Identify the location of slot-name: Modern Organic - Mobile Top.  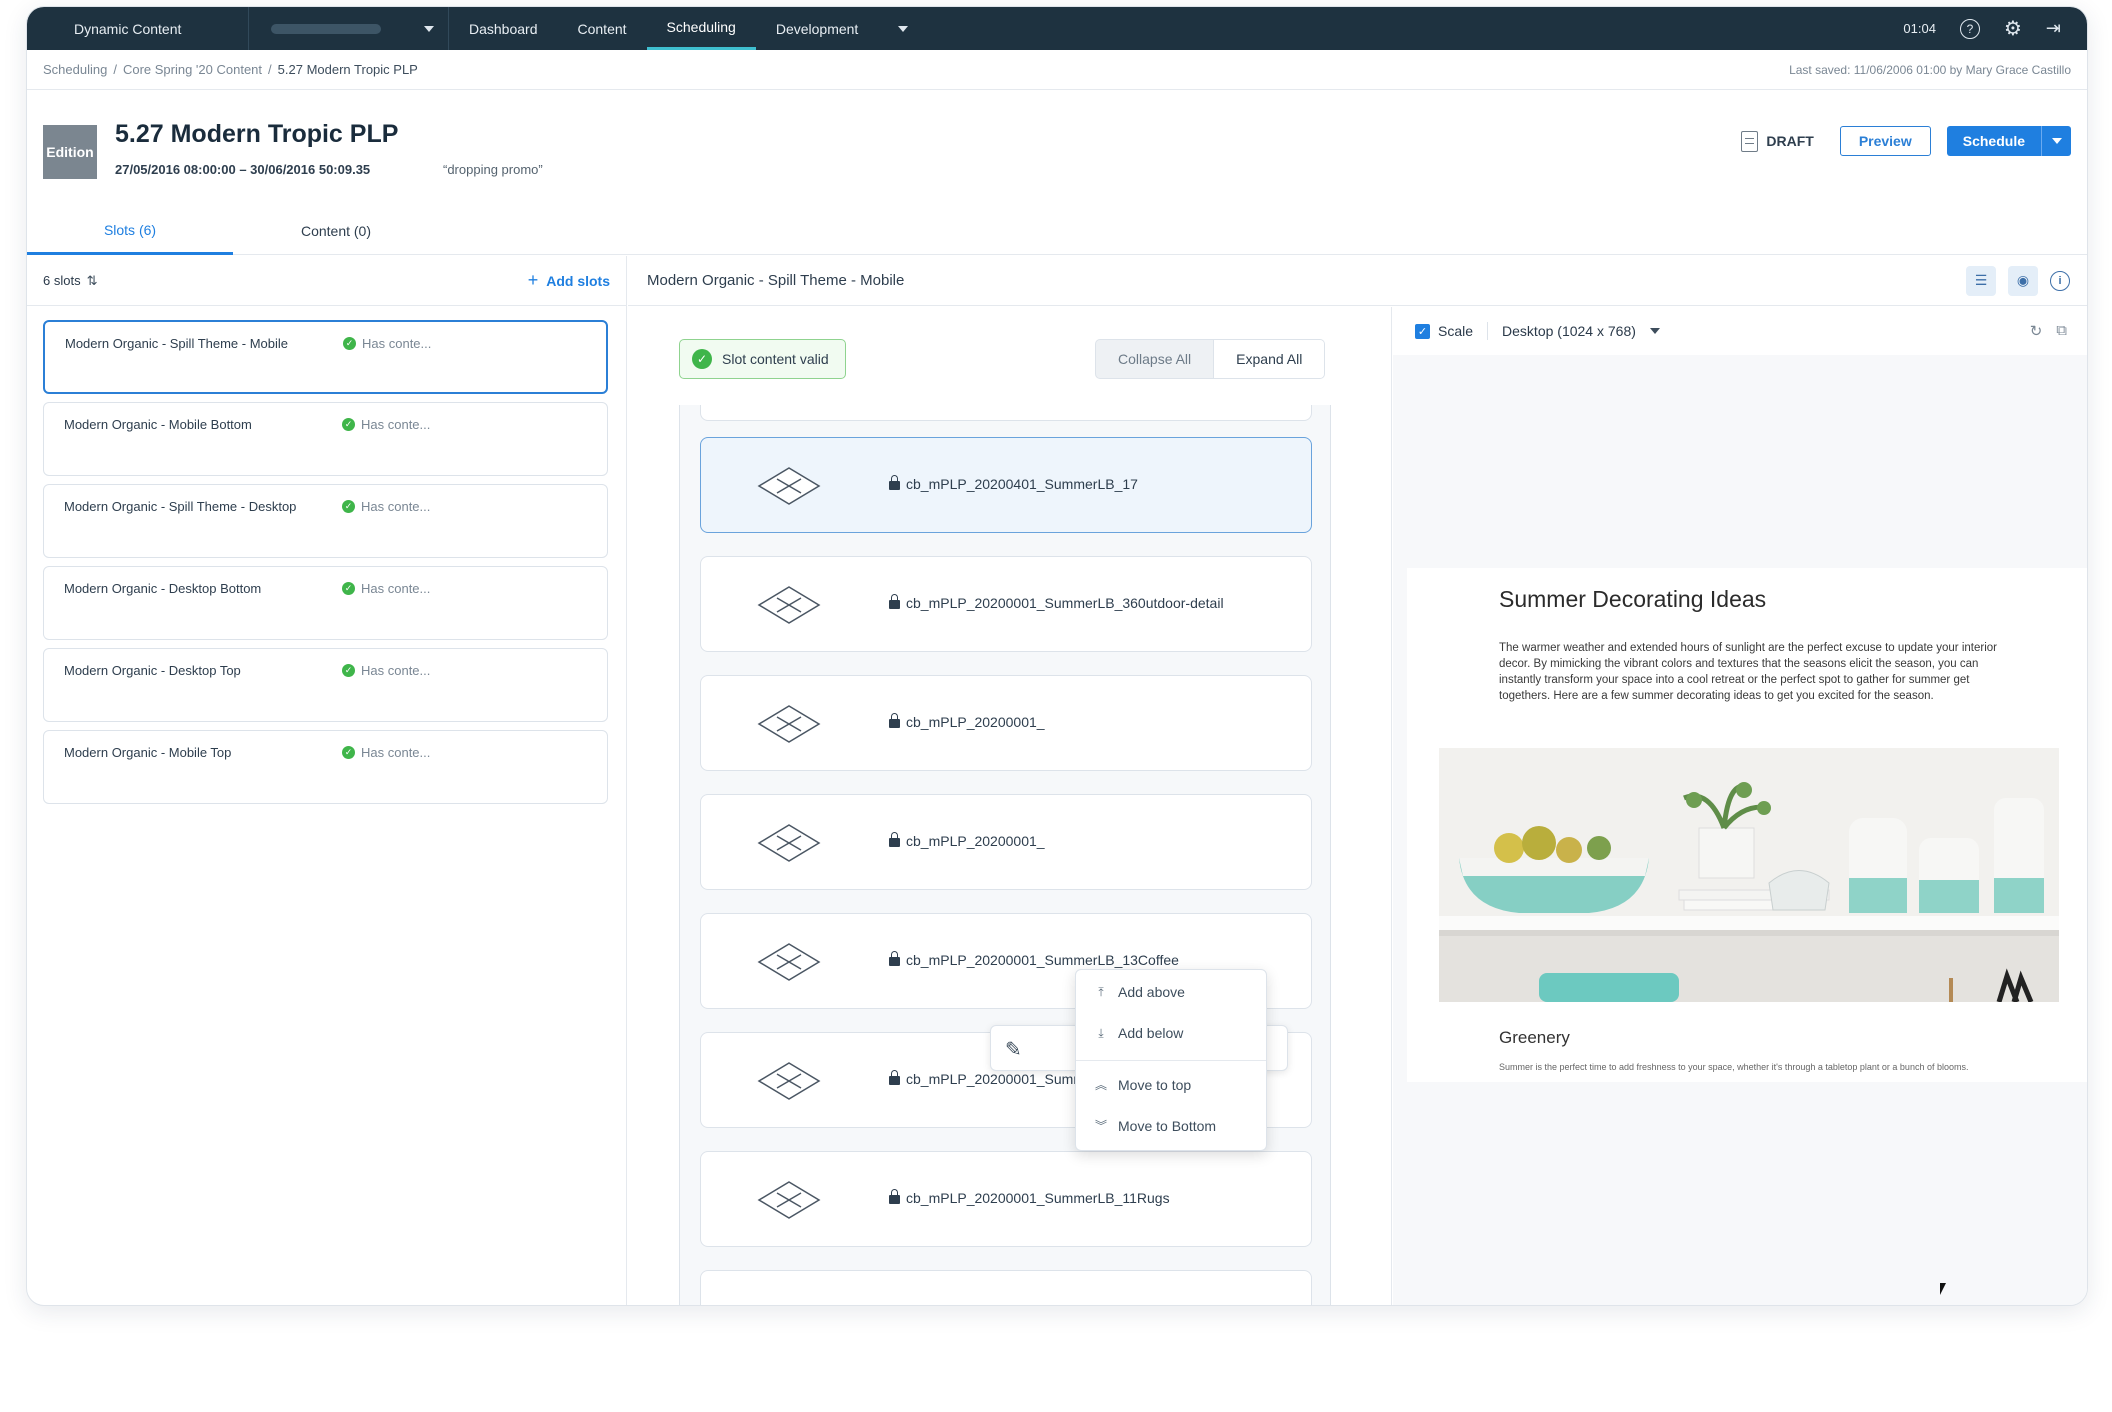
(148, 752).